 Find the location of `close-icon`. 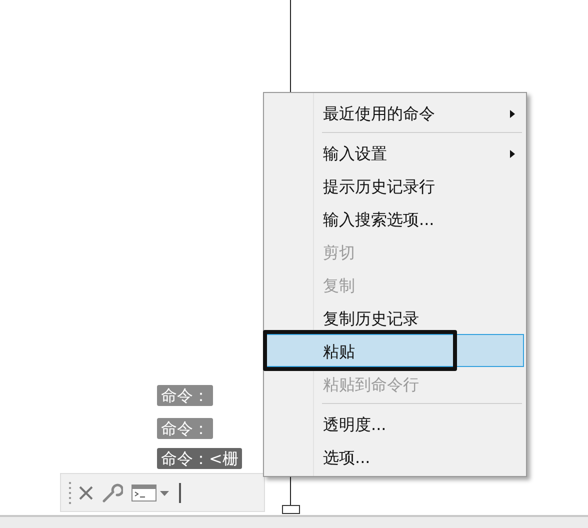

close-icon is located at coordinates (86, 493).